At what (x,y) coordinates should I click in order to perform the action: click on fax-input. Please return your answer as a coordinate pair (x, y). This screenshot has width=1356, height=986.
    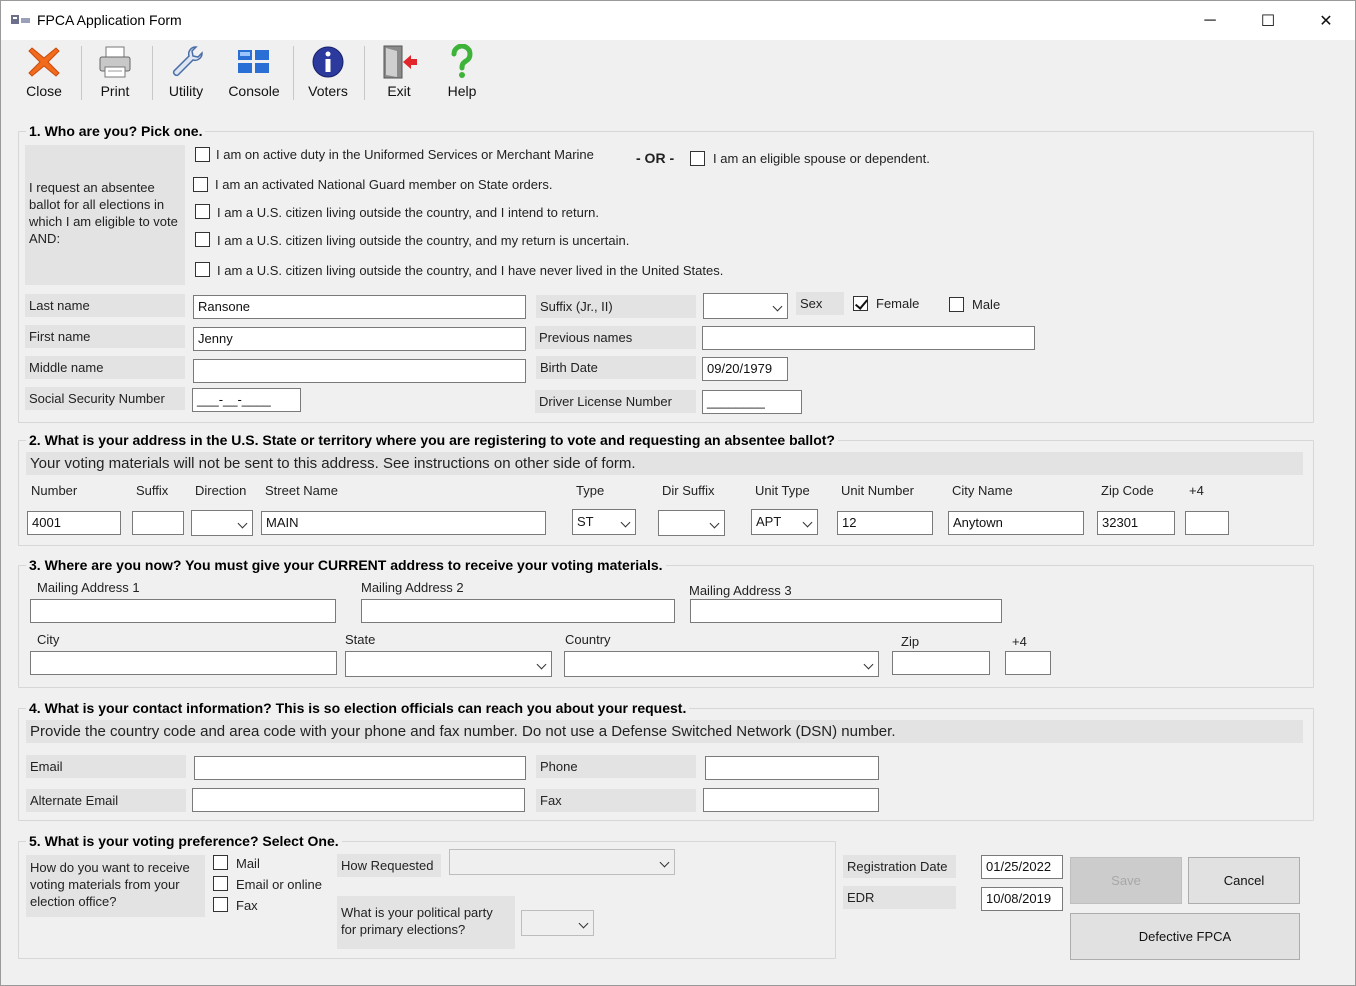
    Looking at the image, I should click on (791, 800).